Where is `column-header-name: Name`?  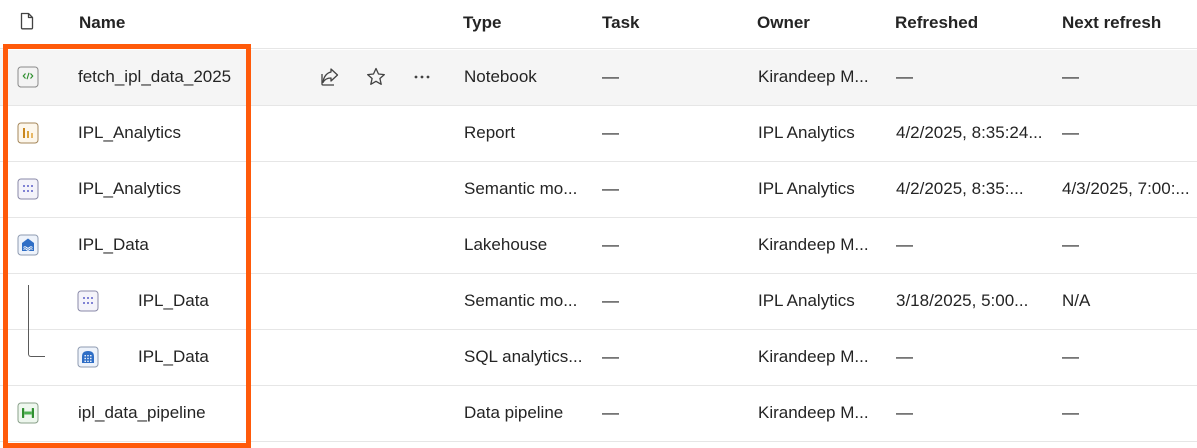
column-header-name: Name is located at coordinates (102, 23).